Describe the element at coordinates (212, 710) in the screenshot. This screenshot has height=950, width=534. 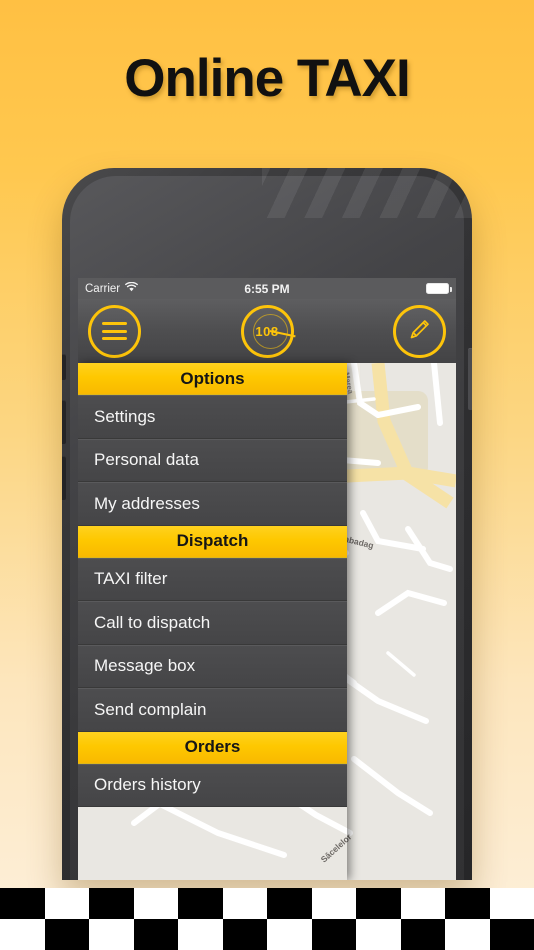
I see `menu-item-send-complain: Send complain` at that location.